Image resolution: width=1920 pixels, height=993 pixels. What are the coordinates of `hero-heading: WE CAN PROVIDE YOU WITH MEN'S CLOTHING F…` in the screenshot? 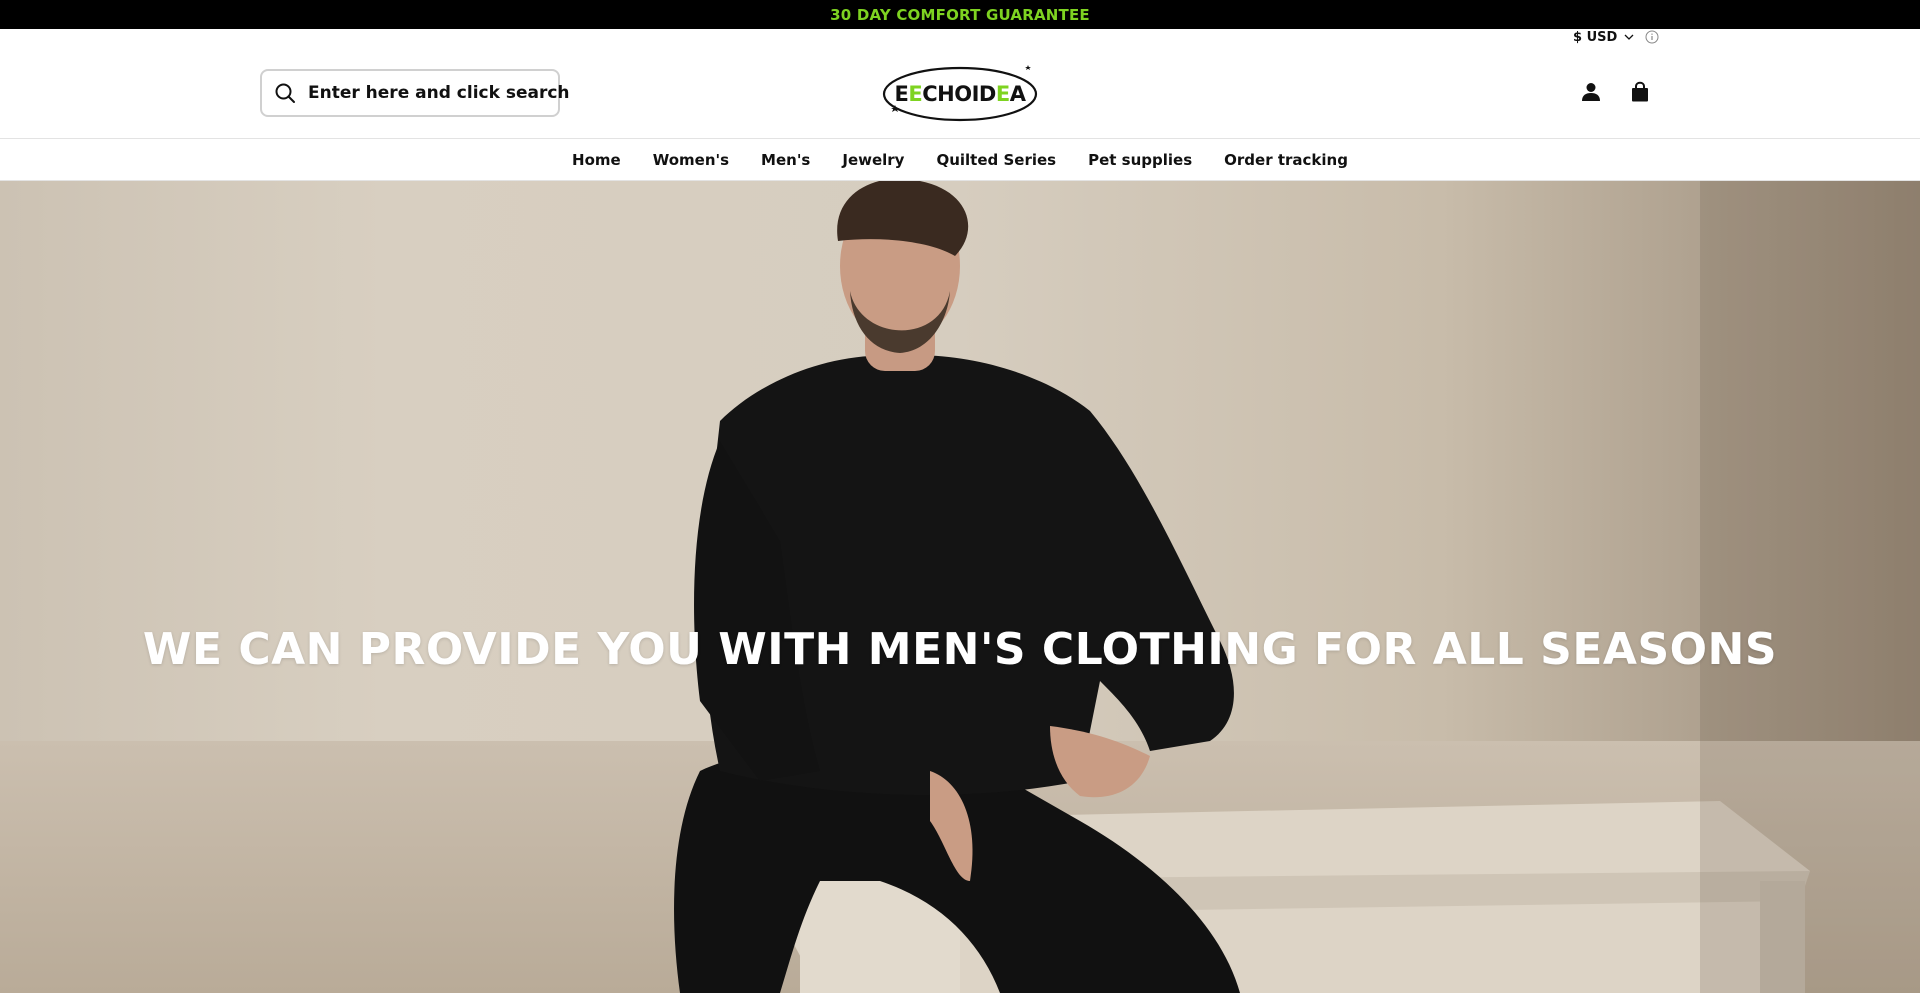 It's located at (960, 649).